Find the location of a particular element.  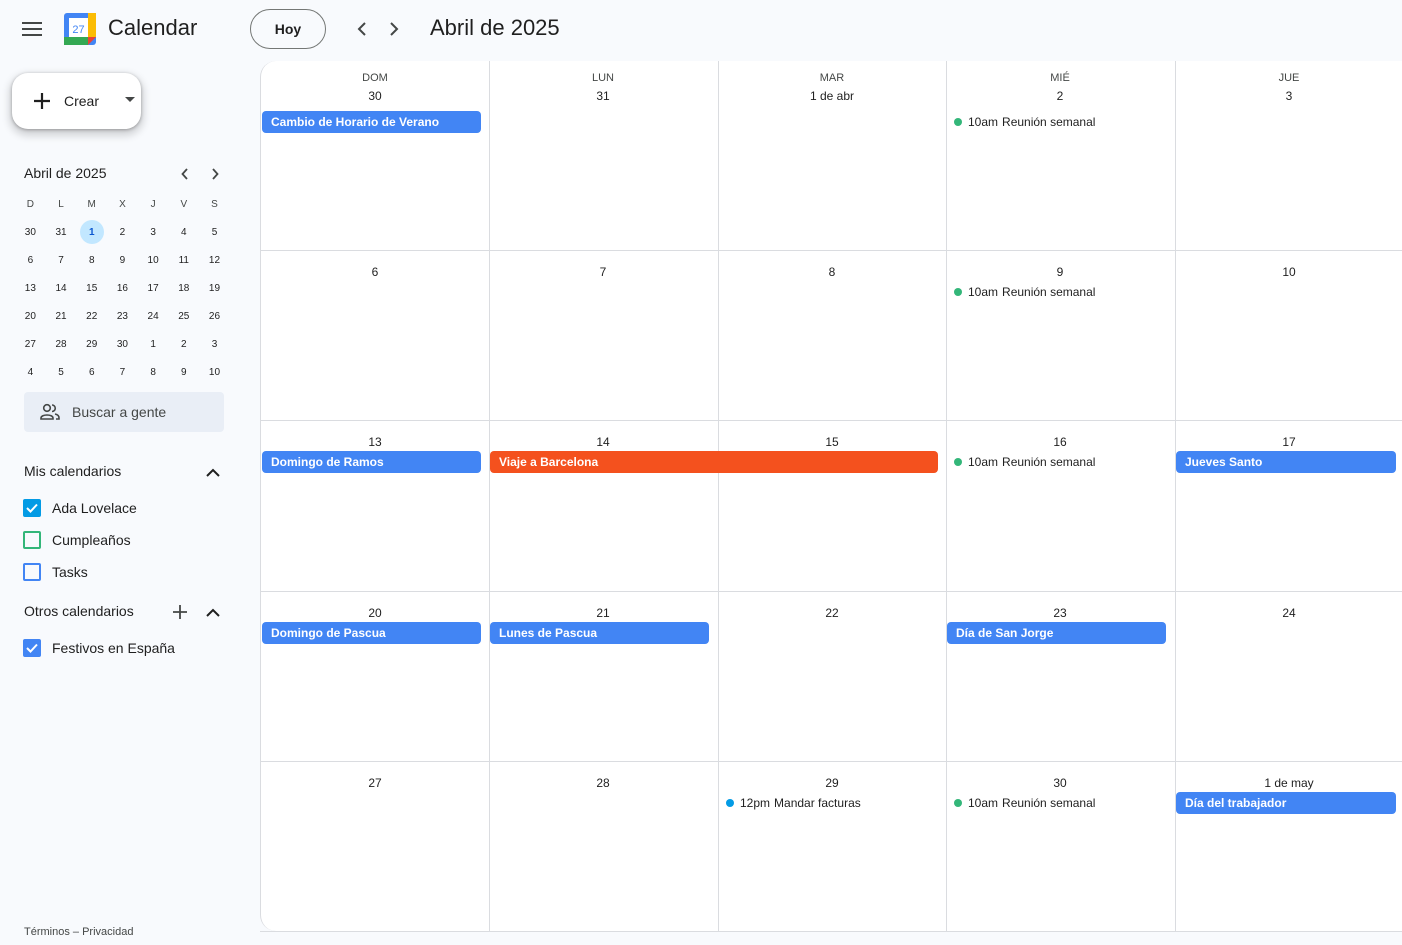

event-chip: Jueves Santo is located at coordinates (1286, 462).